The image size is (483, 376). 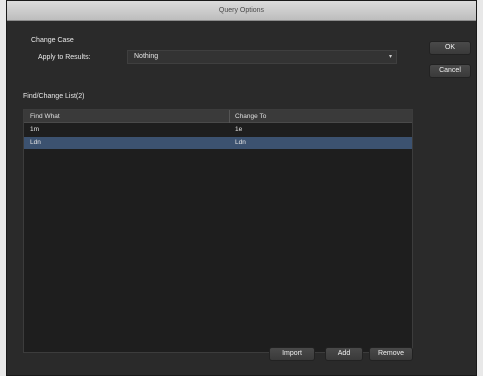 I want to click on change-case-title: Change Case, so click(x=52, y=40).